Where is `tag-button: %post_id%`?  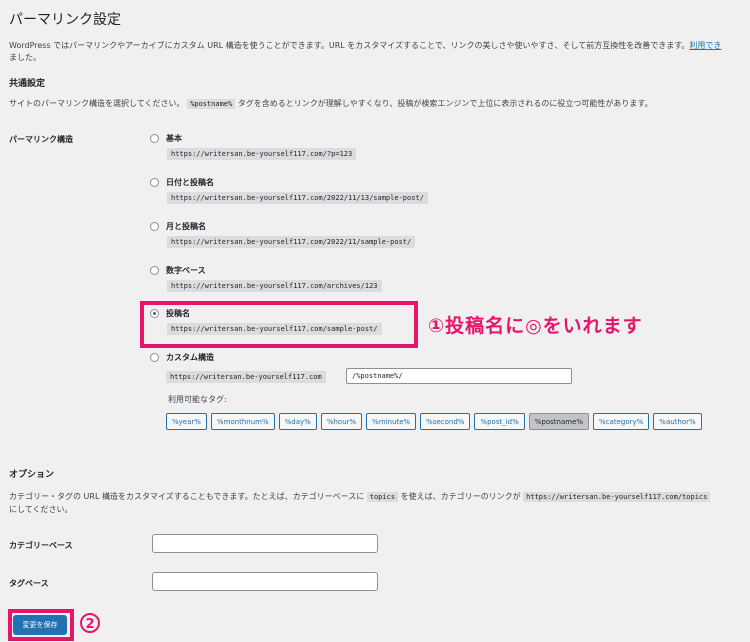
tag-button: %post_id% is located at coordinates (499, 421).